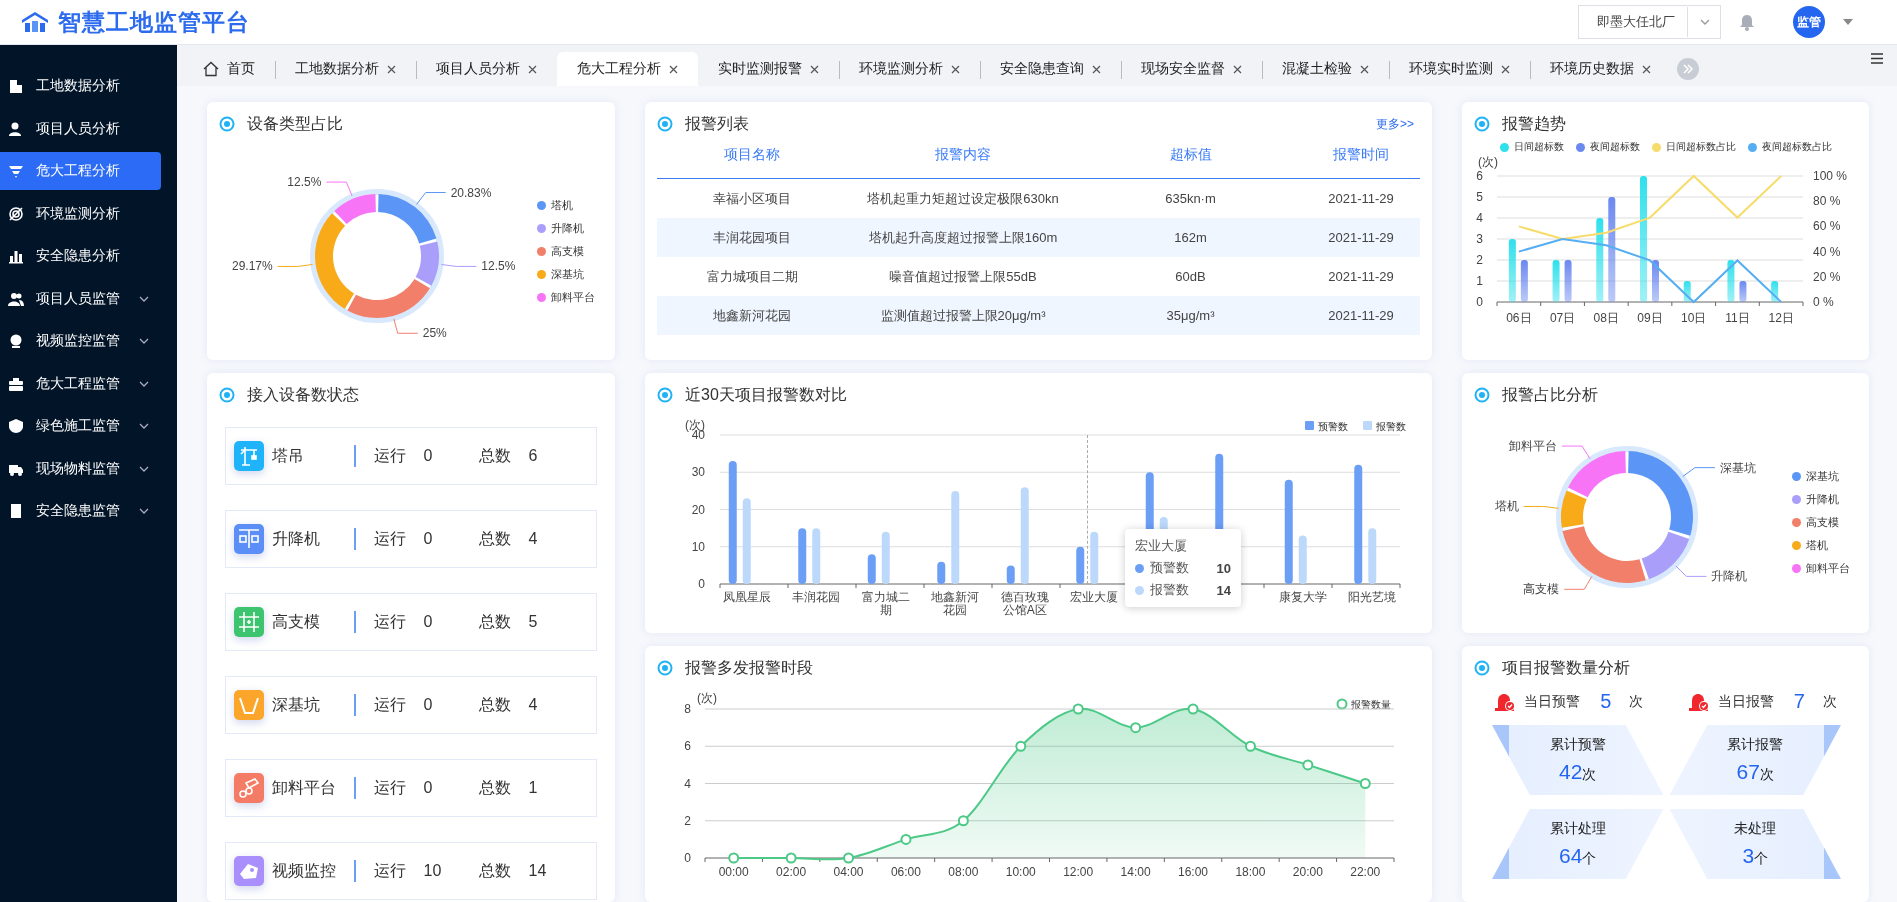  I want to click on tab: 环境监测分析, so click(909, 69).